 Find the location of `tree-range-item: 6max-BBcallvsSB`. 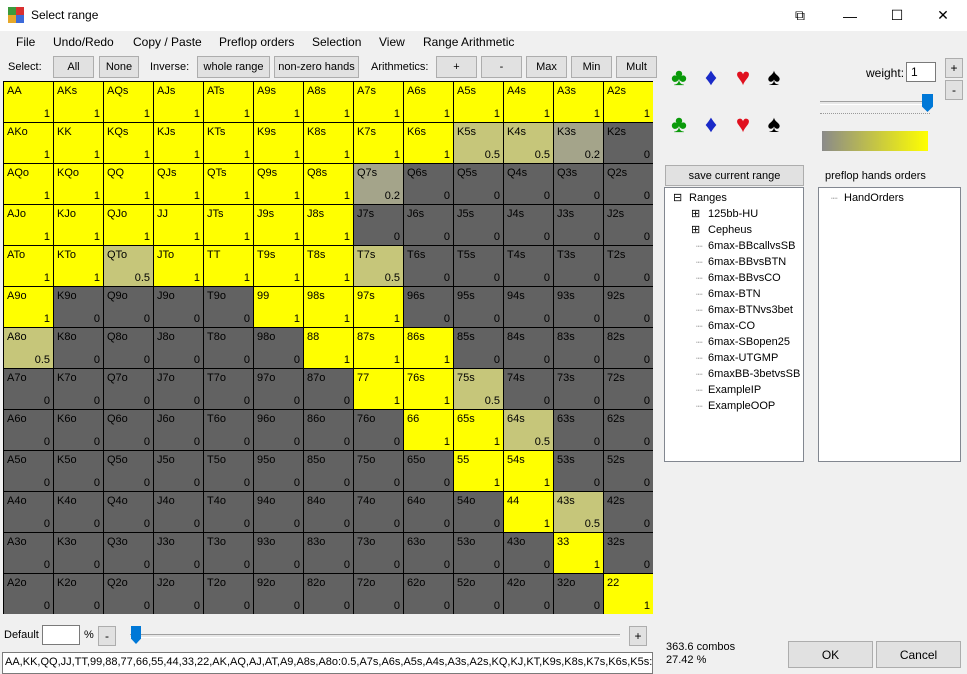

tree-range-item: 6max-BBcallvsSB is located at coordinates (751, 246).